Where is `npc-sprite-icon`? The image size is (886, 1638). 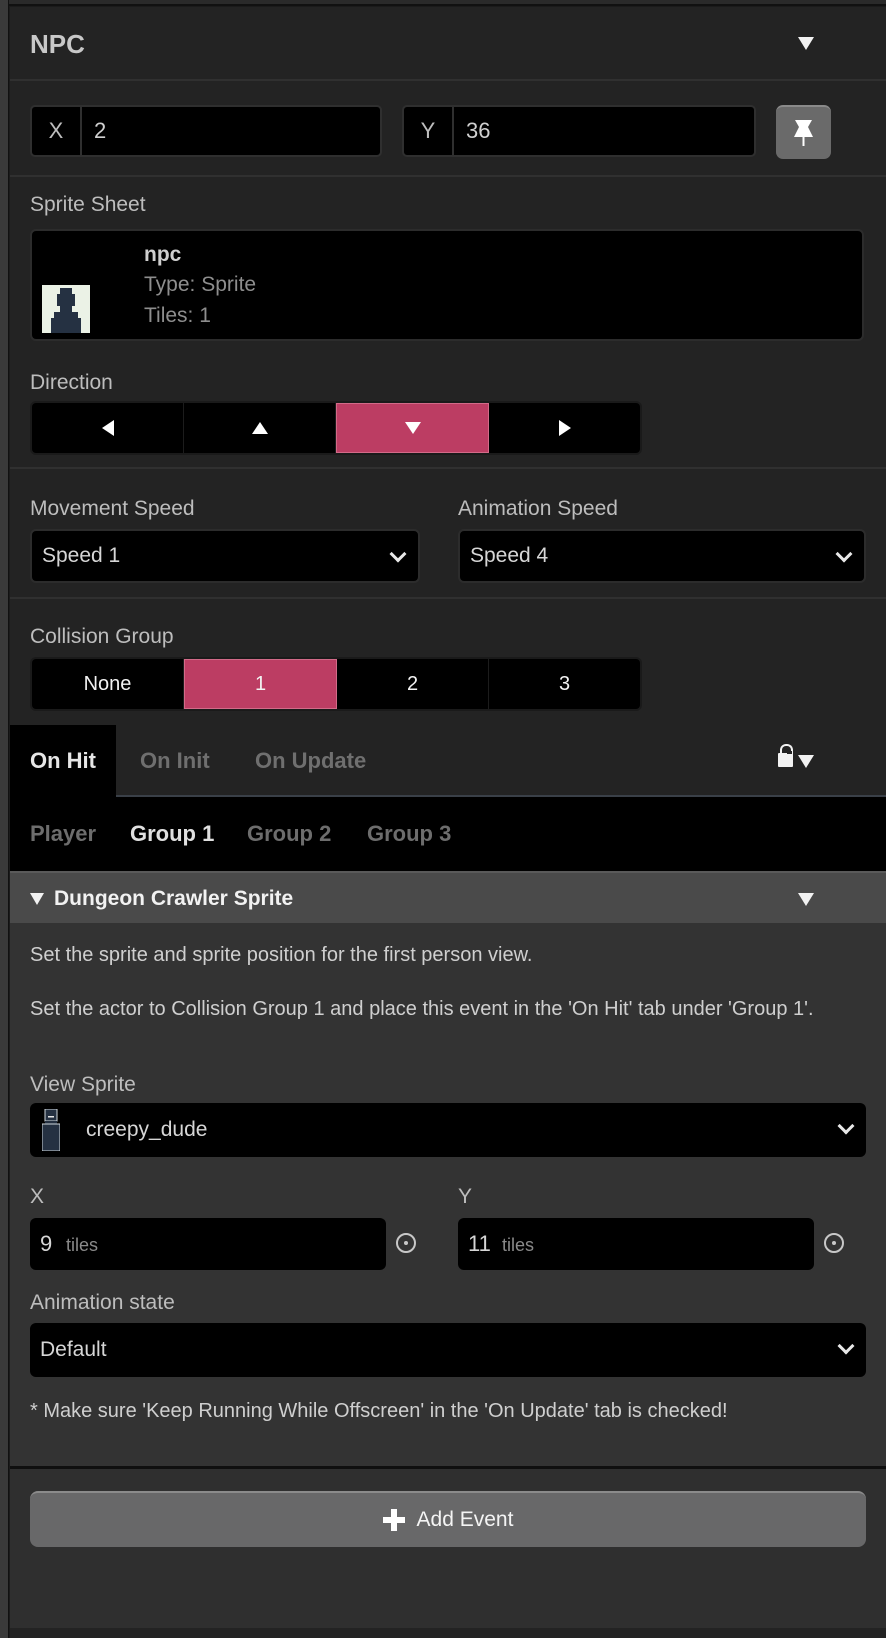
npc-sprite-icon is located at coordinates (66, 310).